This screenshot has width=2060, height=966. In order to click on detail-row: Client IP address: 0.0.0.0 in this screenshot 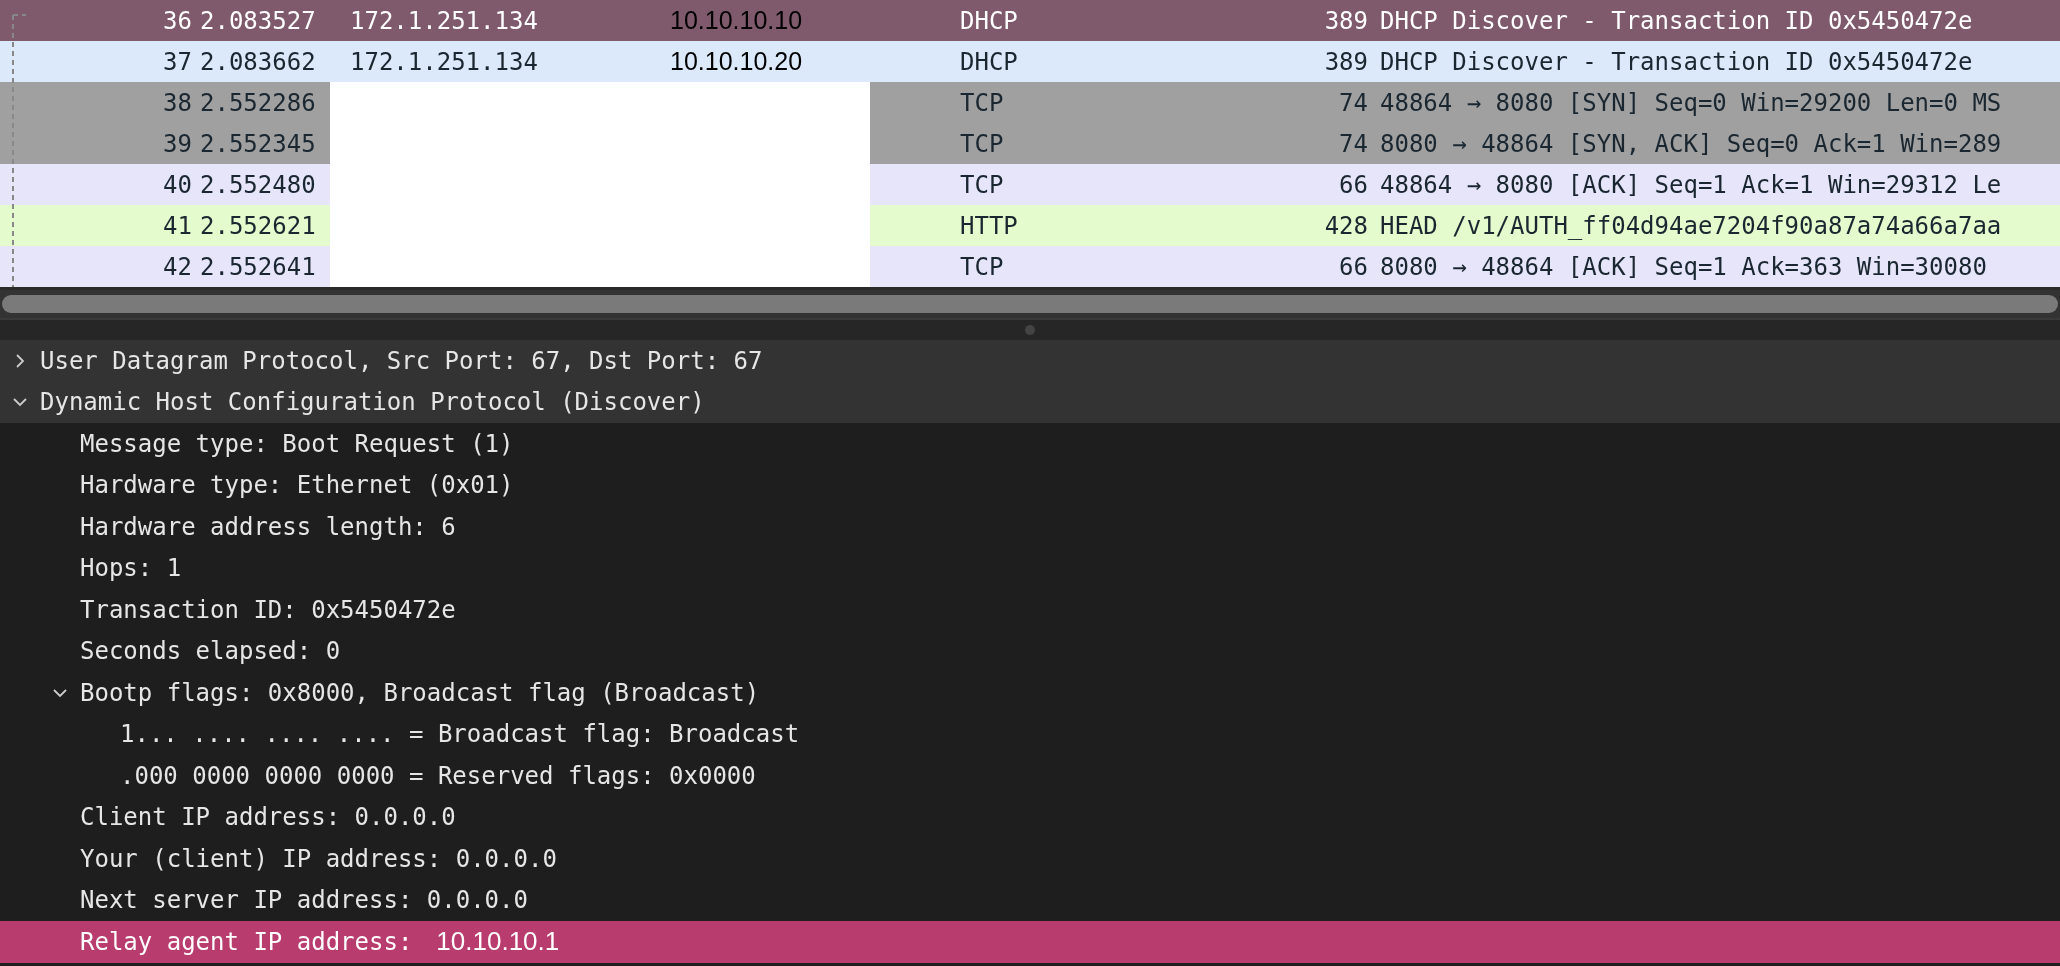, I will do `click(1030, 817)`.